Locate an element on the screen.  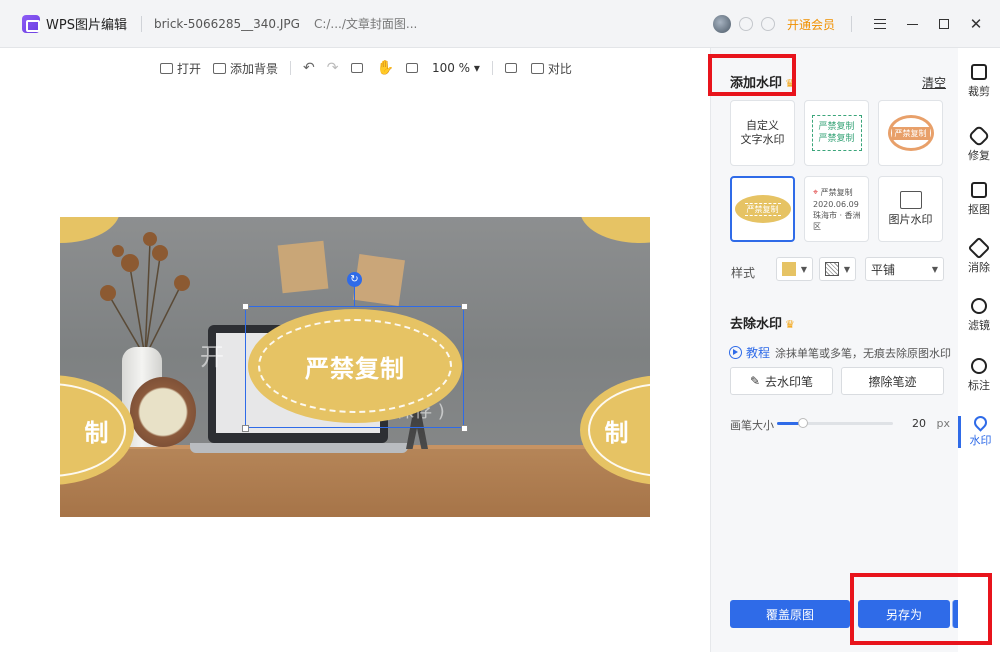
maximize-icon is located at coordinates (944, 24).